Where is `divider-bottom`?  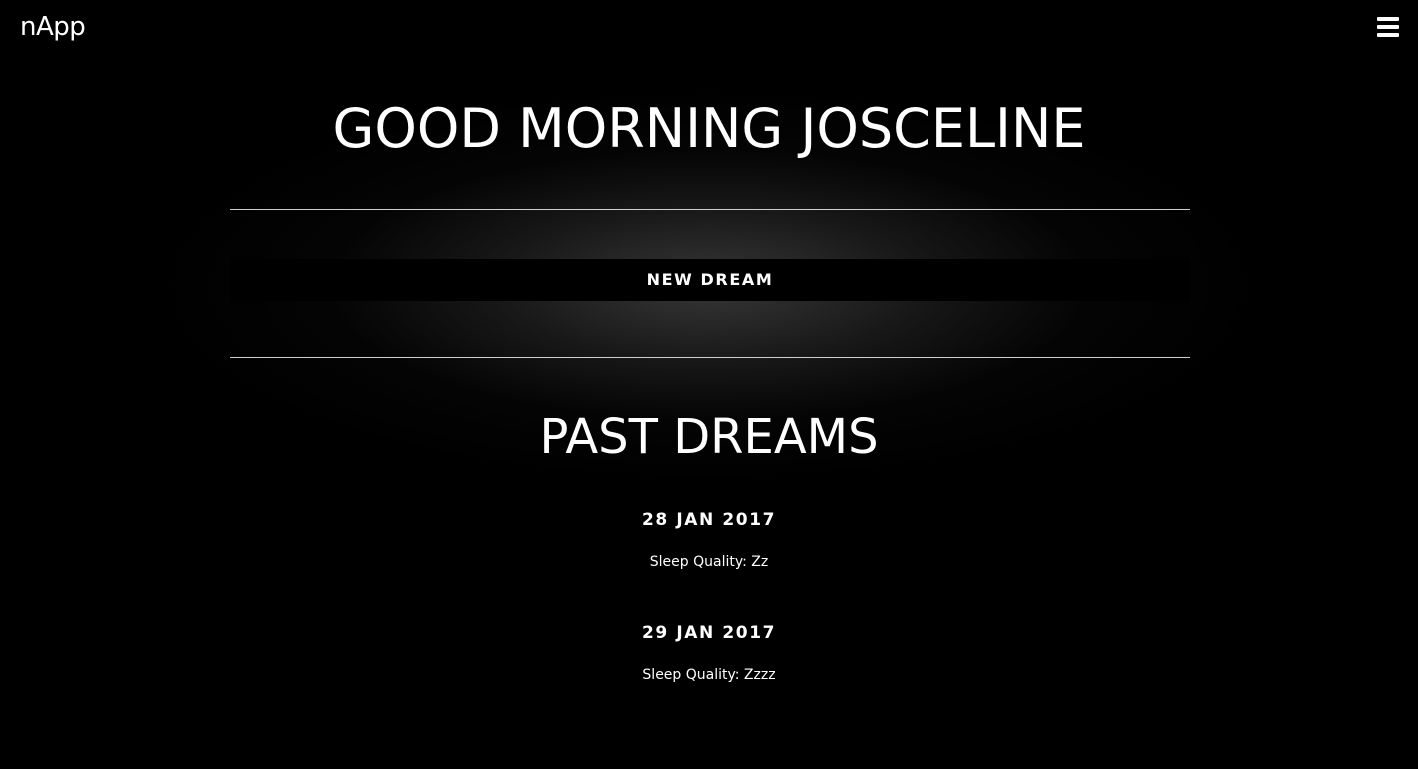
divider-bottom is located at coordinates (710, 357).